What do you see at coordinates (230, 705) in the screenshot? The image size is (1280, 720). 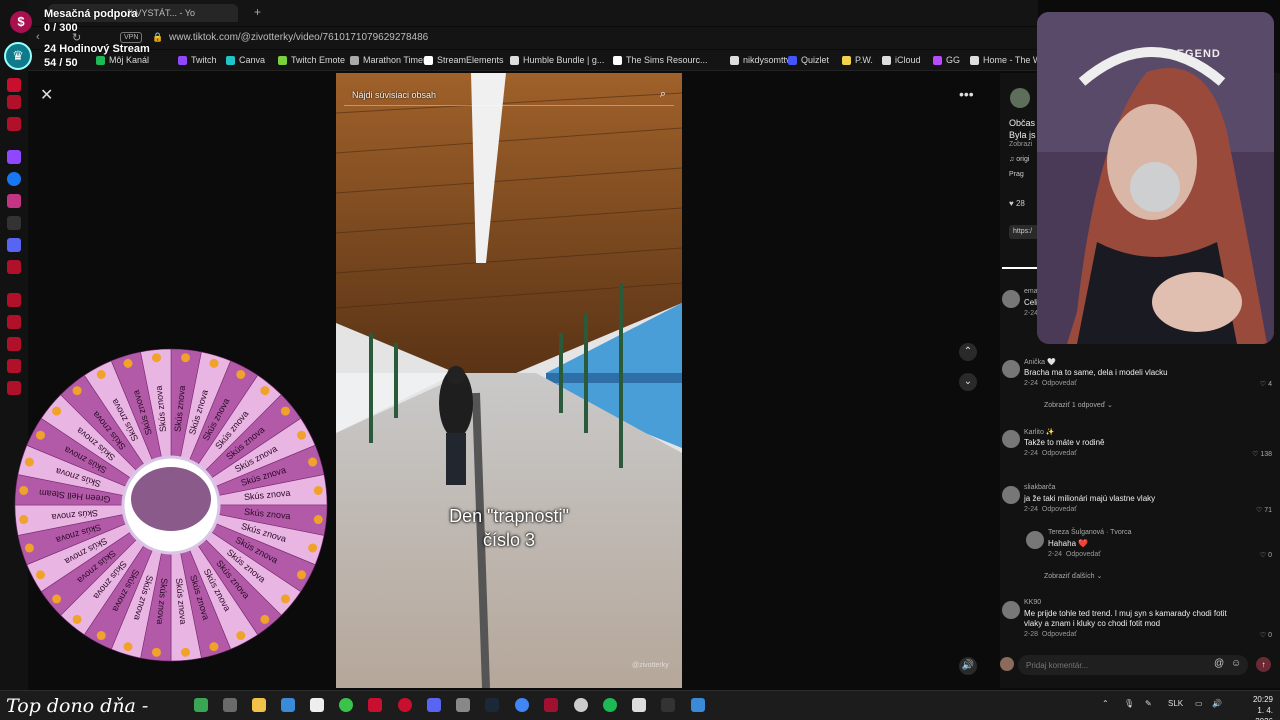 I see `cc-icon` at bounding box center [230, 705].